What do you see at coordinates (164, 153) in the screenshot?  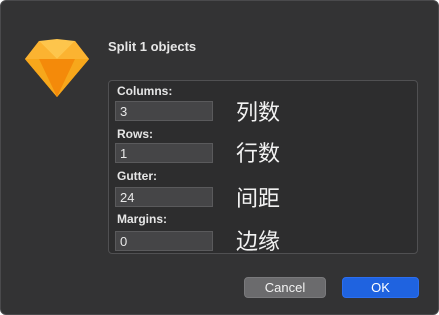 I see `rows-input` at bounding box center [164, 153].